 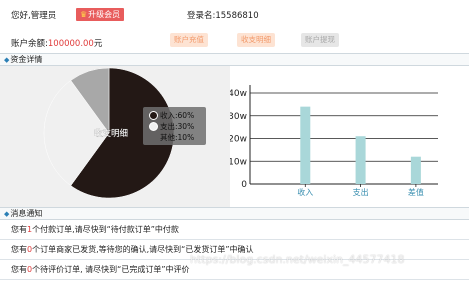 I want to click on pie-center-label: 收支明细, so click(x=111, y=133).